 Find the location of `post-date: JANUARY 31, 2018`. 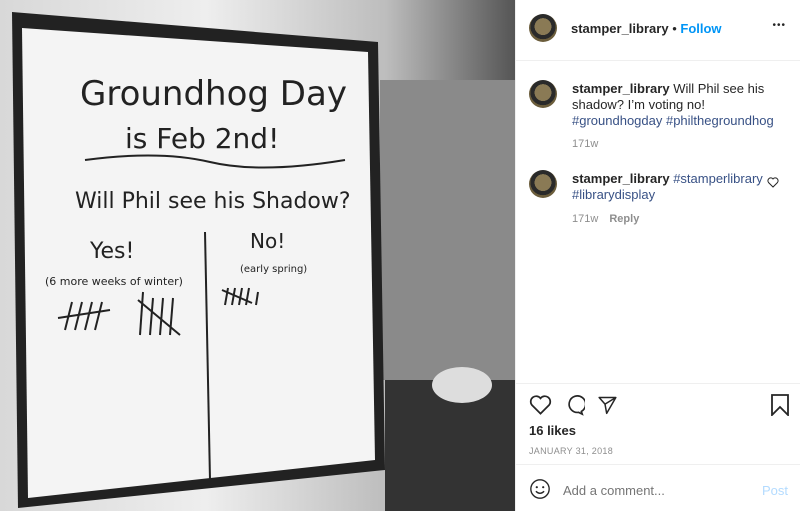

post-date: JANUARY 31, 2018 is located at coordinates (571, 451).